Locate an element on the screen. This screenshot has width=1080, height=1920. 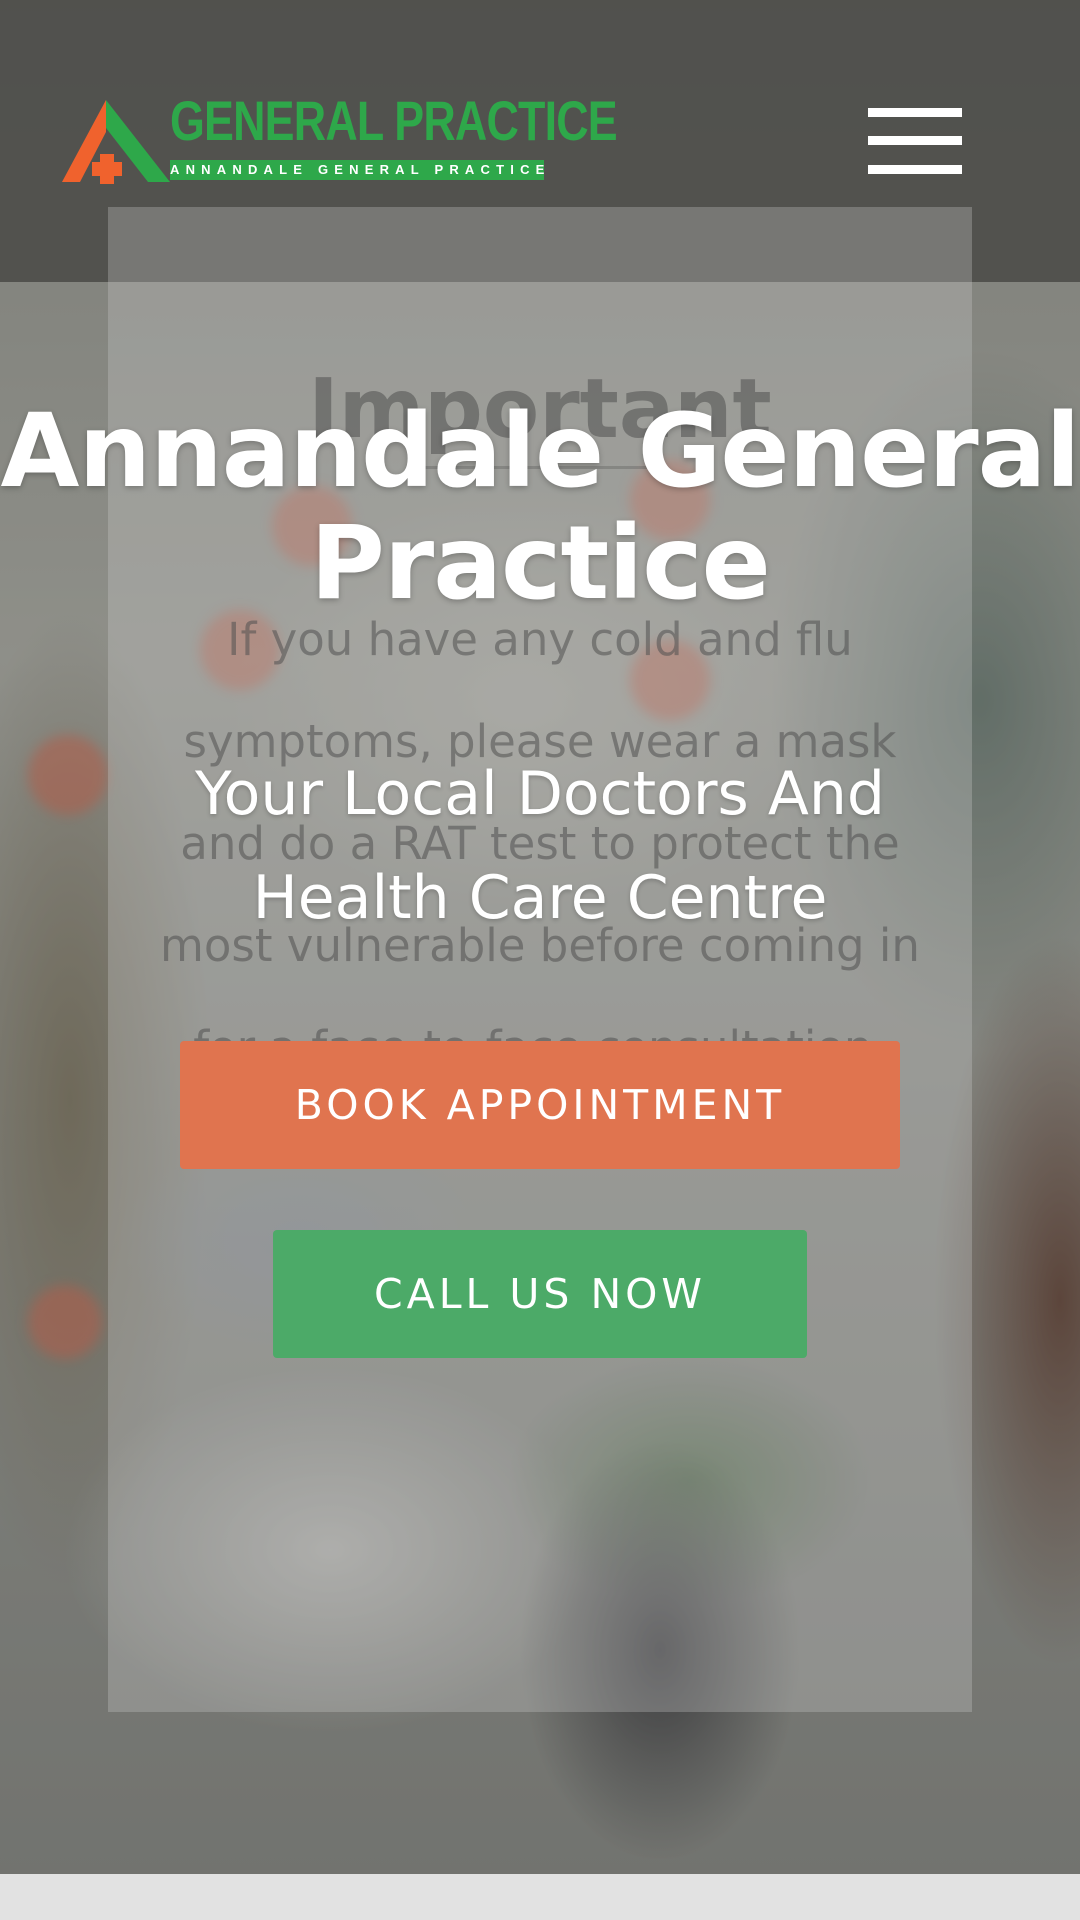
hero-title: Annandale General Practice is located at coordinates (540, 507).